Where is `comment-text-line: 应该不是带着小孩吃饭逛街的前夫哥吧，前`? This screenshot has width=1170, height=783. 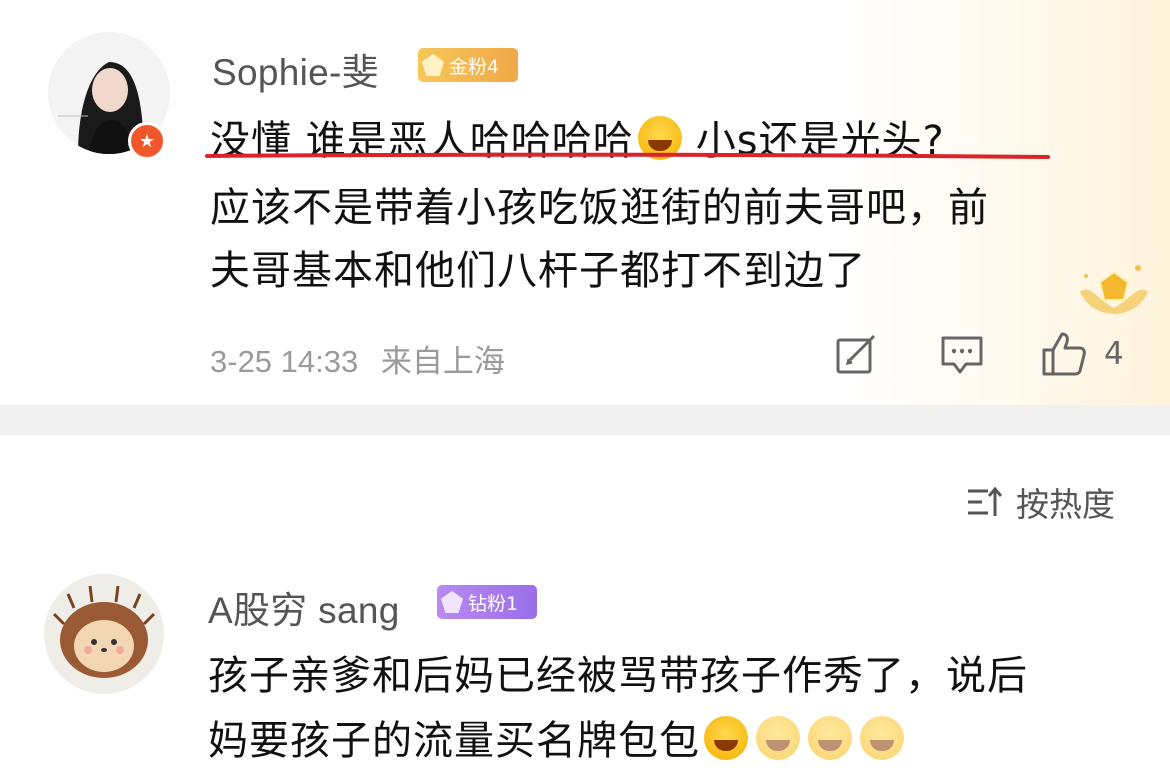
comment-text-line: 应该不是带着小孩吃饭逛街的前夫哥吧，前 is located at coordinates (599, 208).